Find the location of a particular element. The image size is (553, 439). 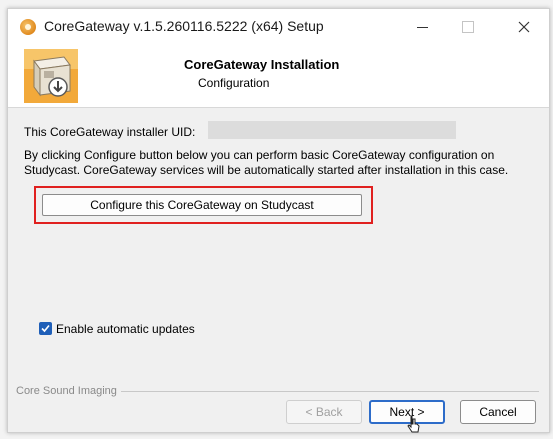

maximize-icon is located at coordinates (468, 27).